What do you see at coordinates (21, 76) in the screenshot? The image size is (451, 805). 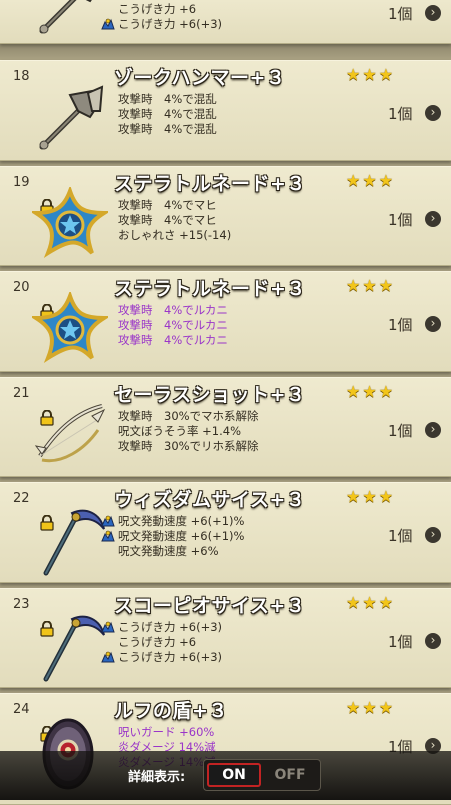 I see `item-number: 18` at bounding box center [21, 76].